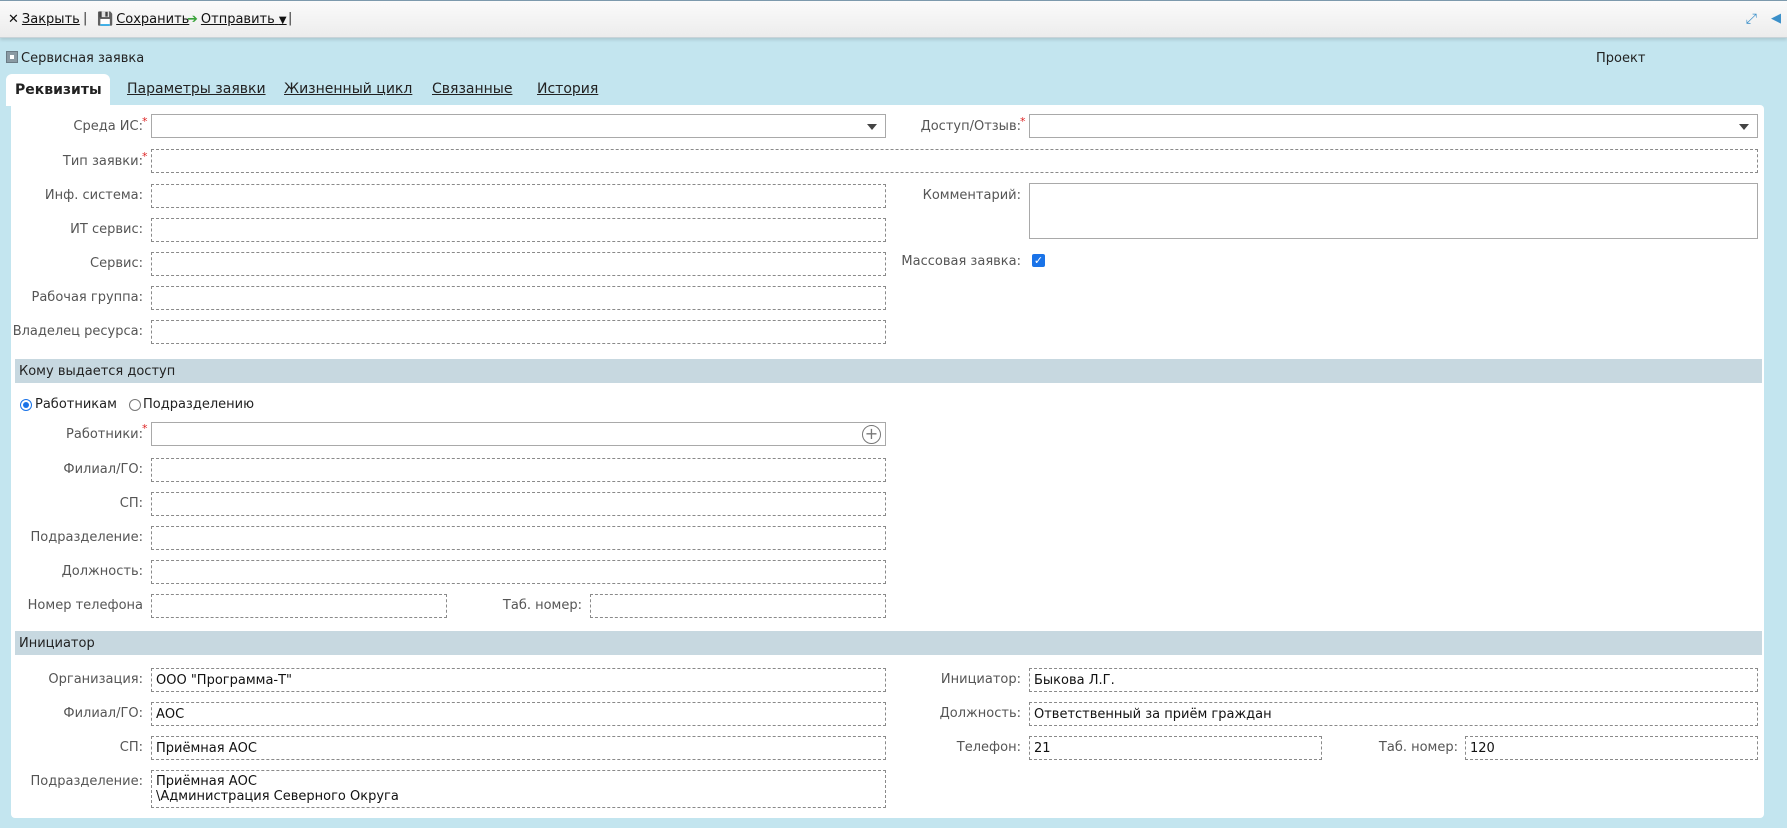 This screenshot has height=828, width=1787. What do you see at coordinates (95, 679) in the screenshot?
I see `organization-label: Организация:` at bounding box center [95, 679].